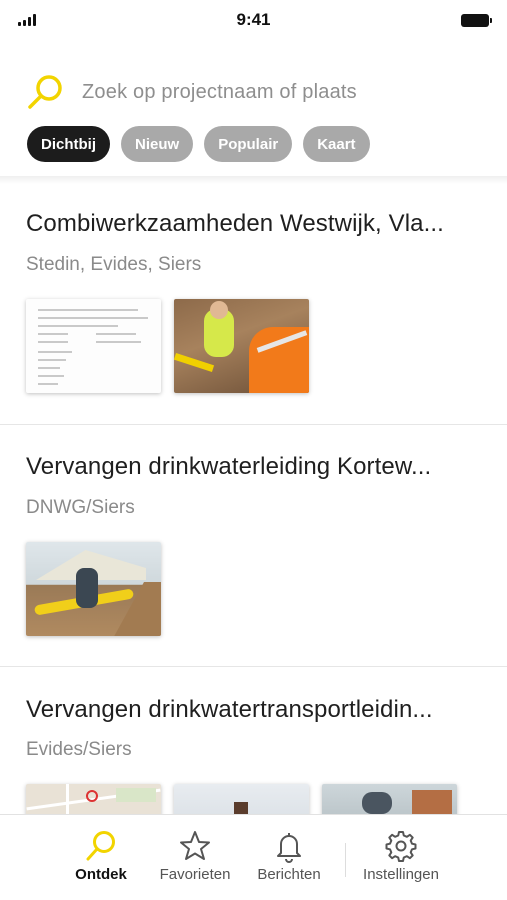 The width and height of the screenshot is (507, 900). What do you see at coordinates (289, 848) in the screenshot?
I see `bell-icon` at bounding box center [289, 848].